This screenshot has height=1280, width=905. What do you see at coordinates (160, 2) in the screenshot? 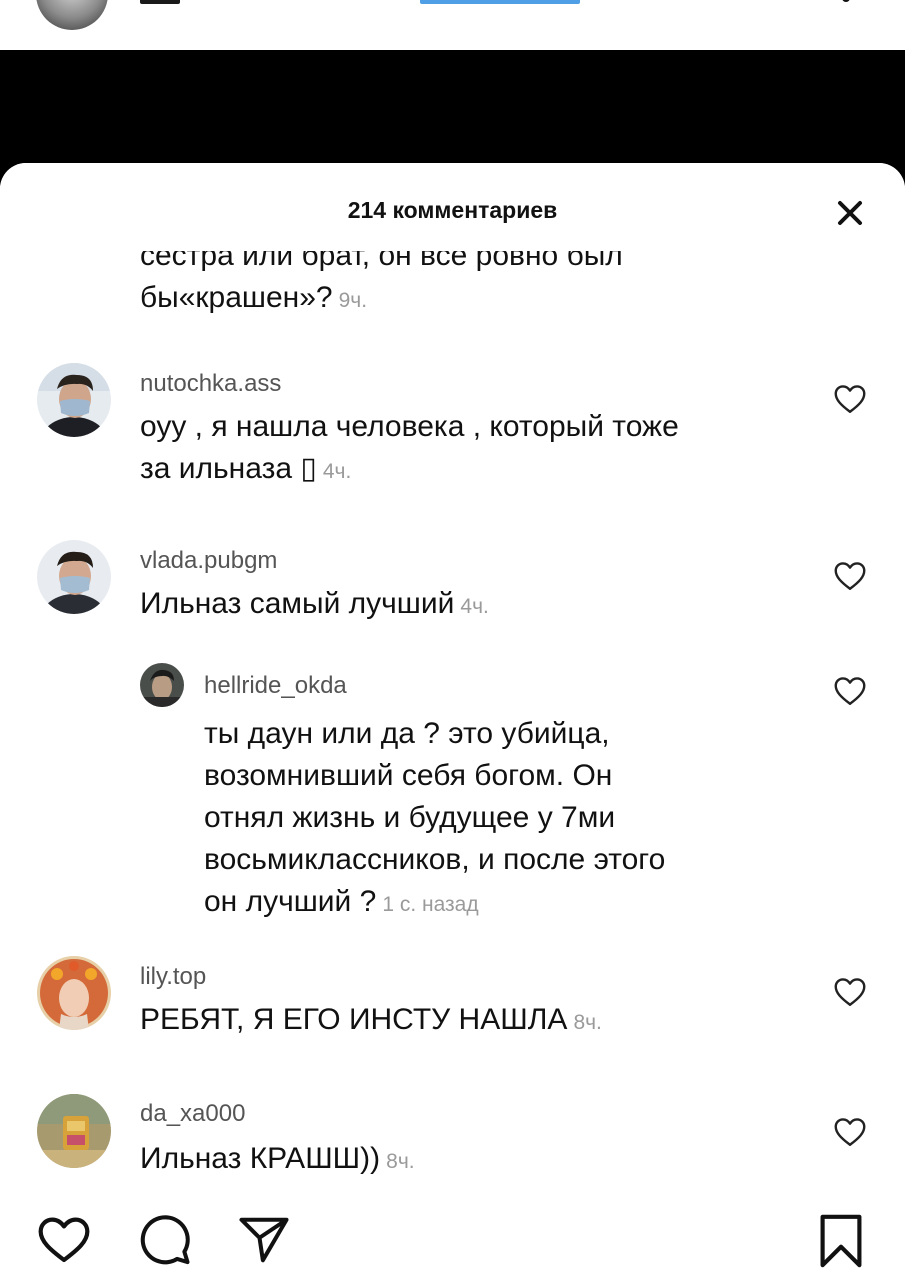
I see `author-username` at bounding box center [160, 2].